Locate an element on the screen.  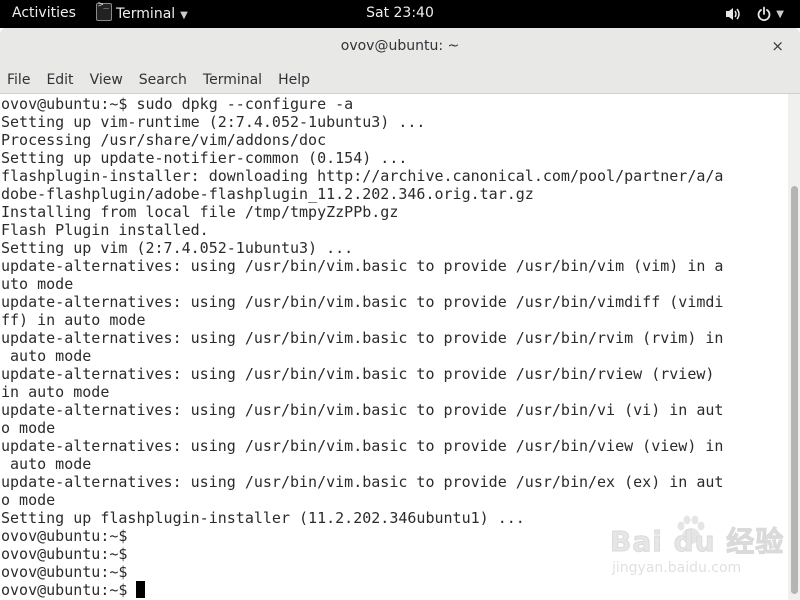
system-chevron-down-icon: ▼ is located at coordinates (780, 14).